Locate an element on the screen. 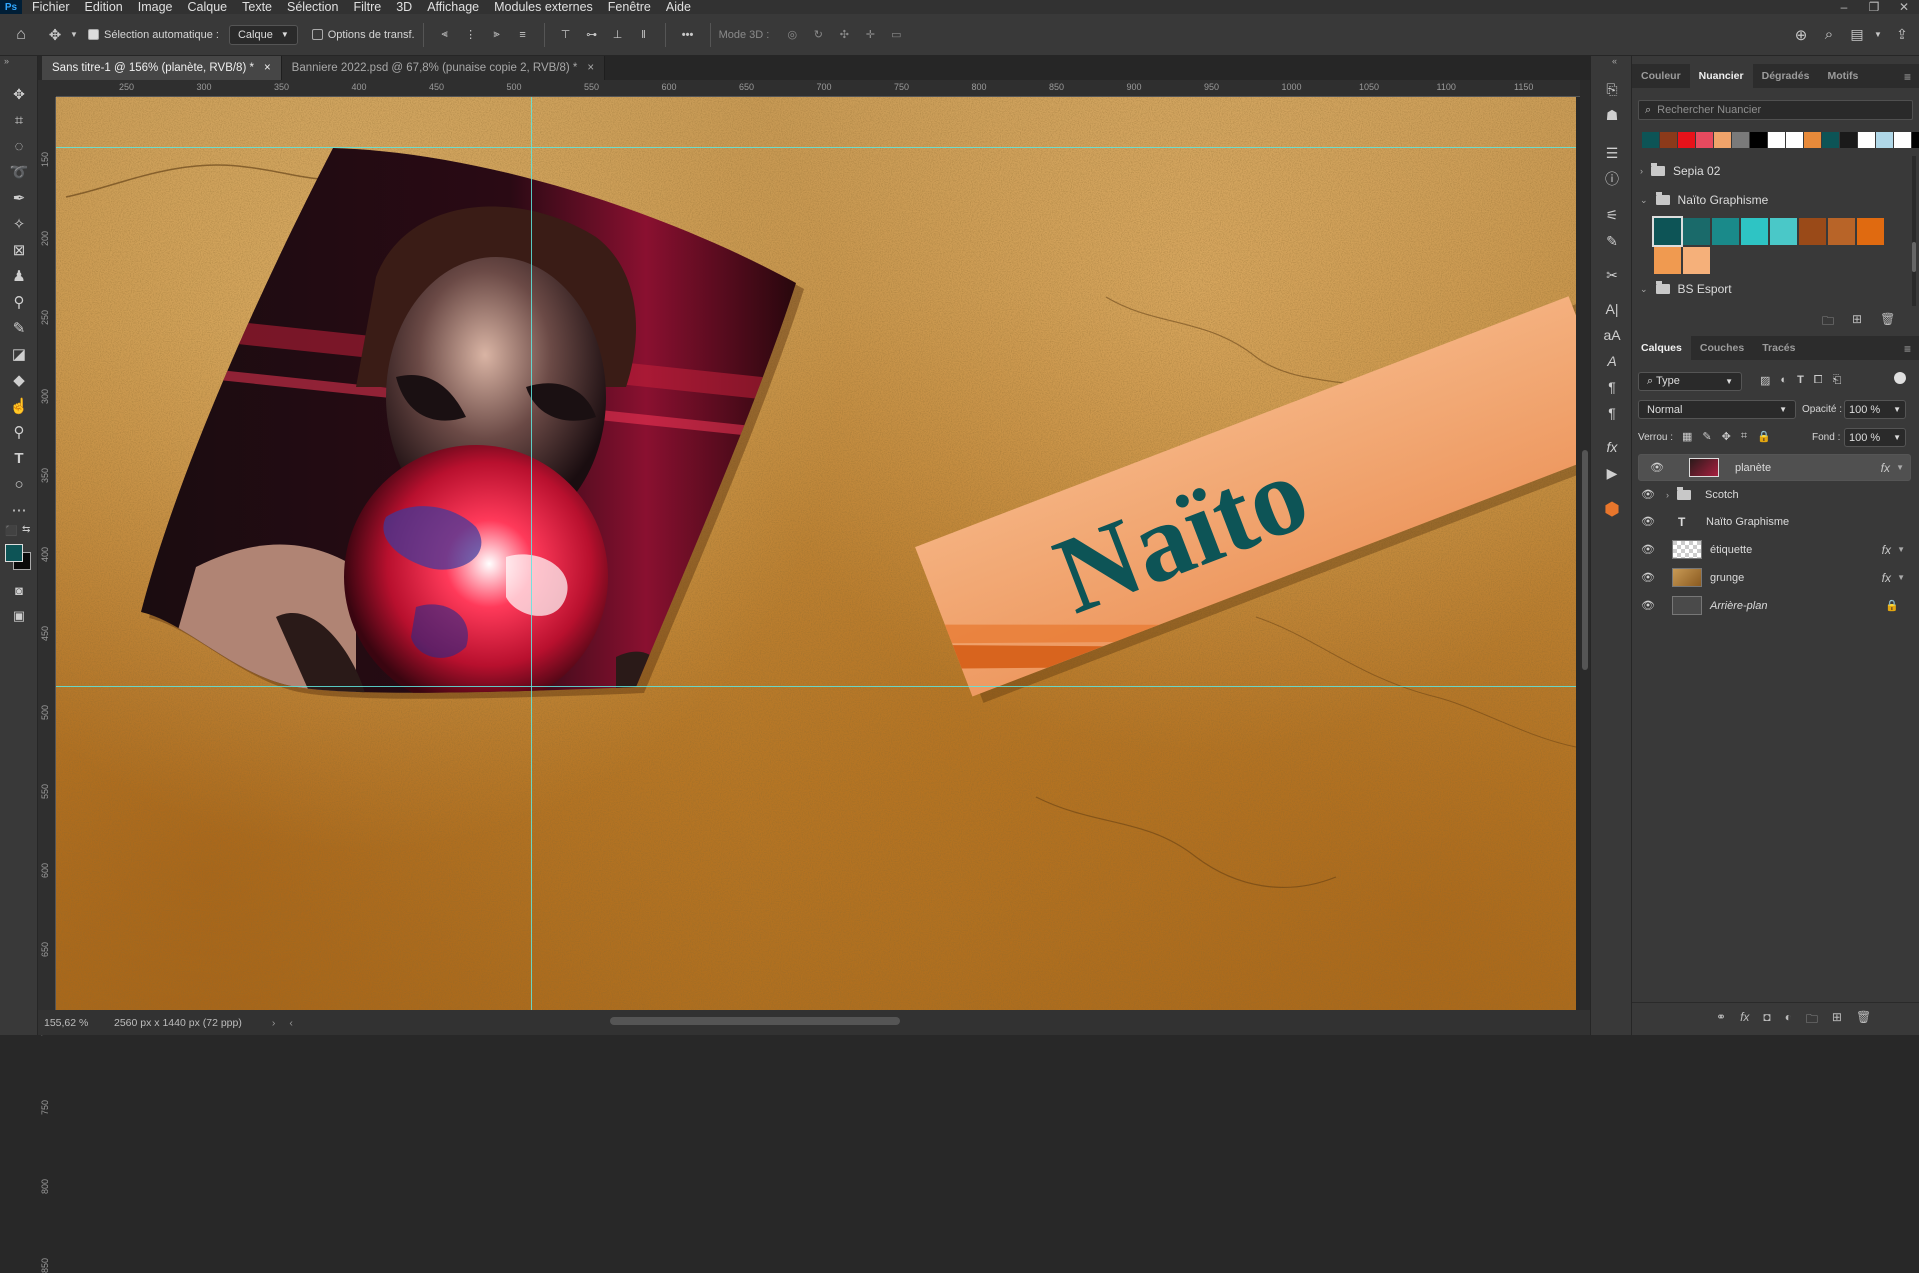 The height and width of the screenshot is (1273, 1919). brush-settings-icon: ✎ is located at coordinates (1612, 241).